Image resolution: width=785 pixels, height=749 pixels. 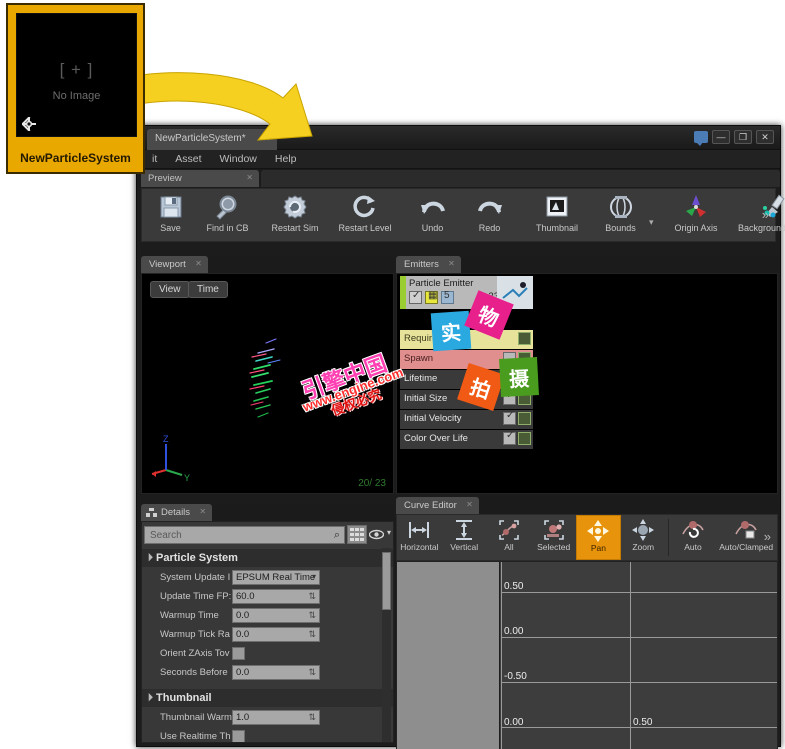 What do you see at coordinates (200, 178) in the screenshot?
I see `tab-preview: Preview ✕` at bounding box center [200, 178].